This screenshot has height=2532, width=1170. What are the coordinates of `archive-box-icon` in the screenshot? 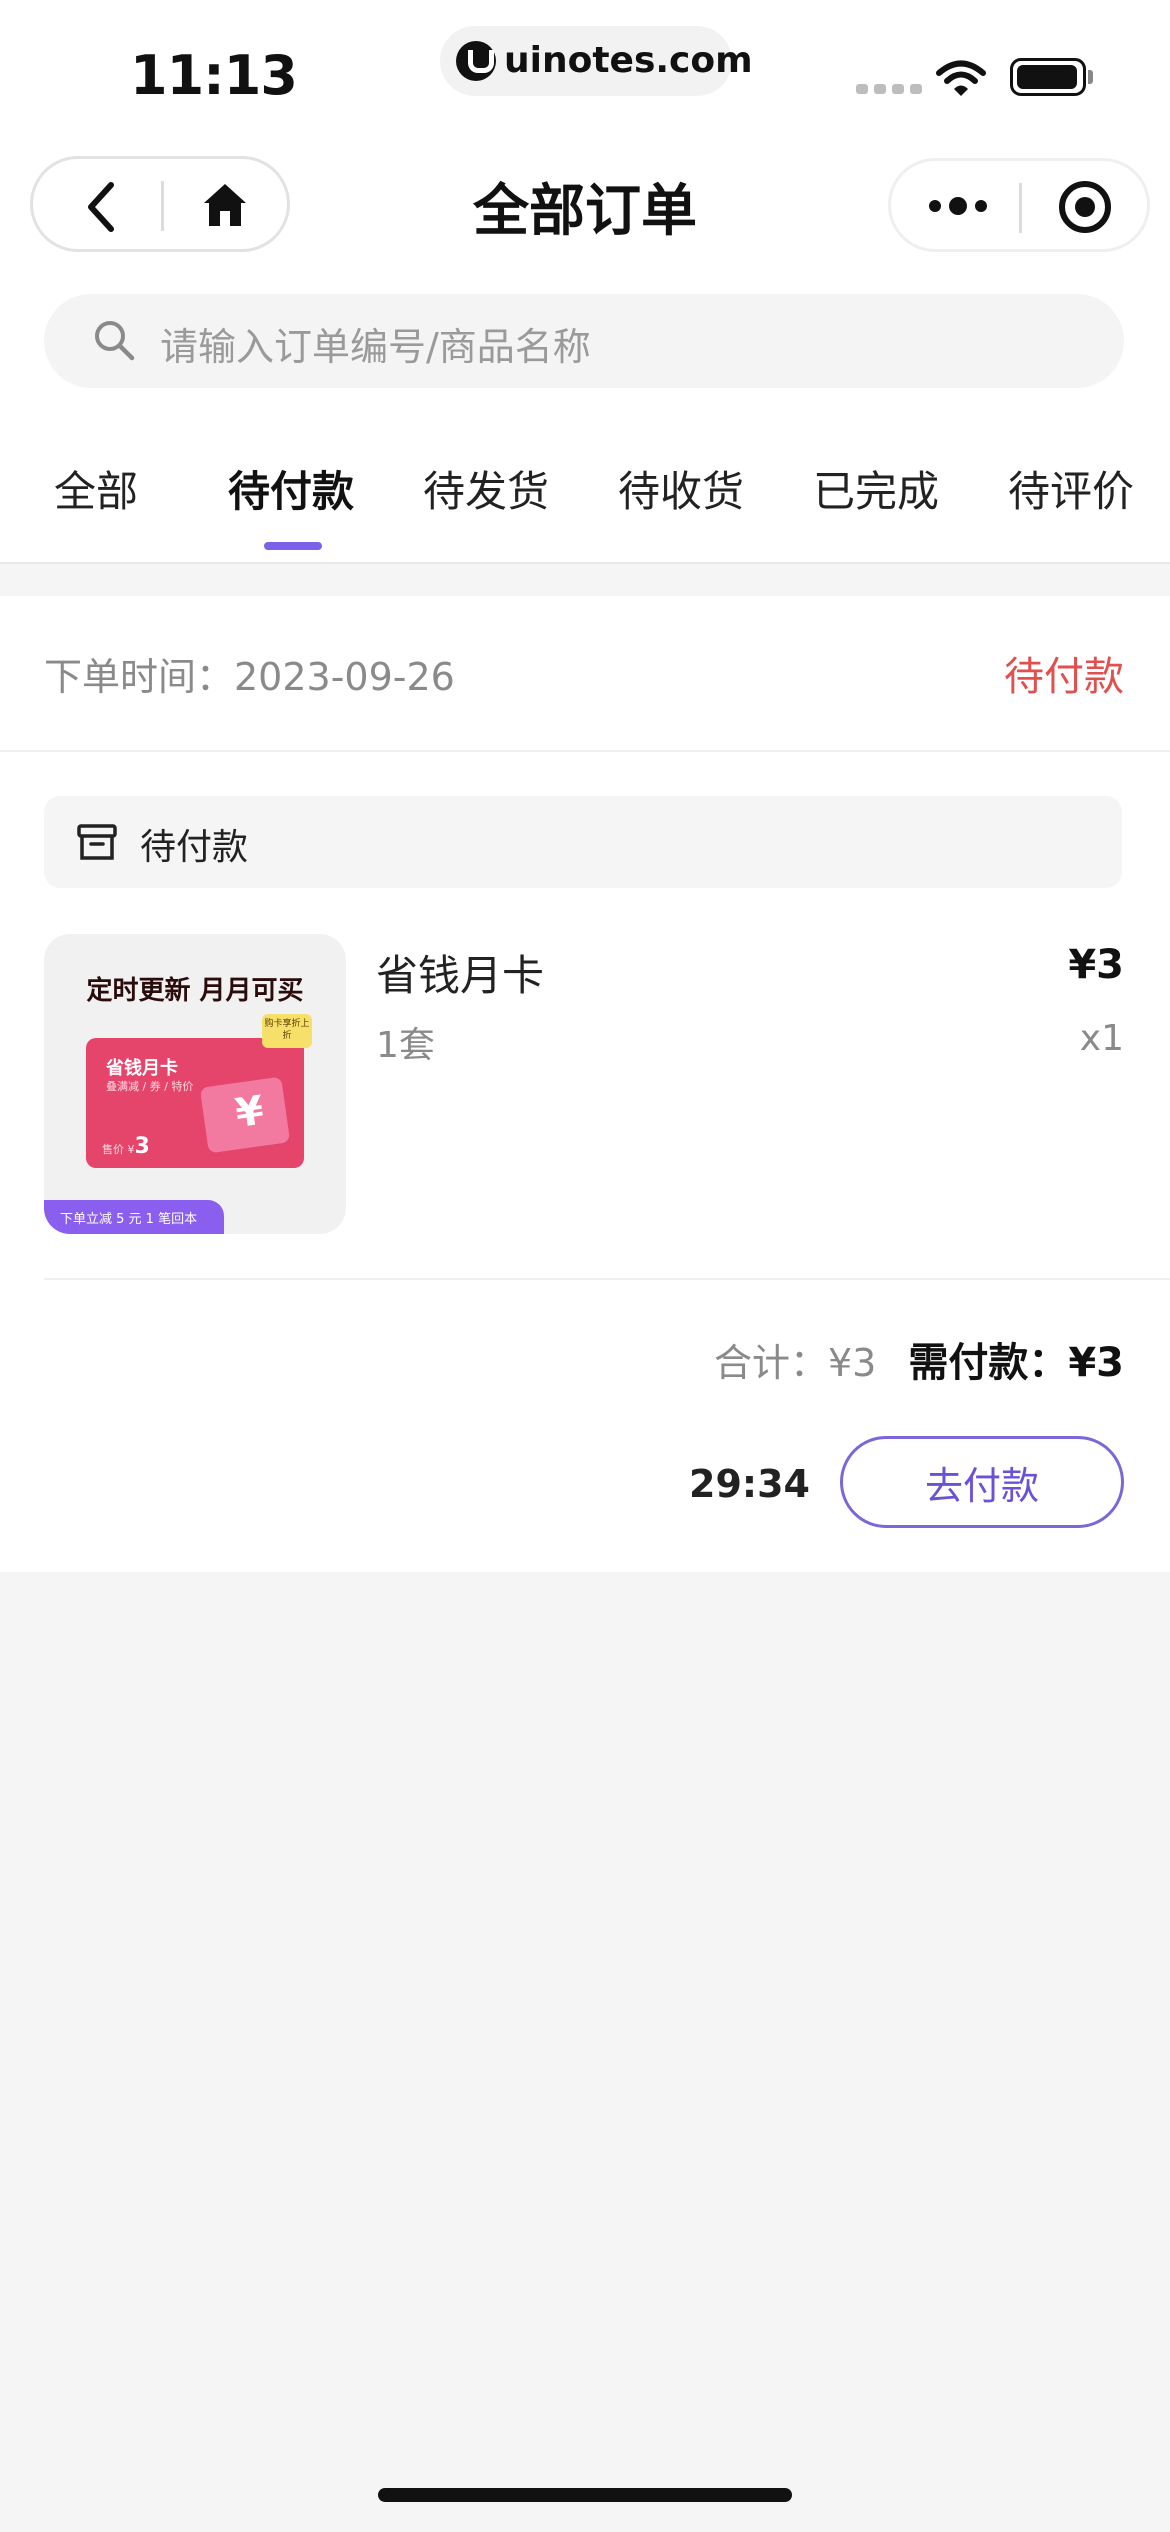 It's located at (97, 842).